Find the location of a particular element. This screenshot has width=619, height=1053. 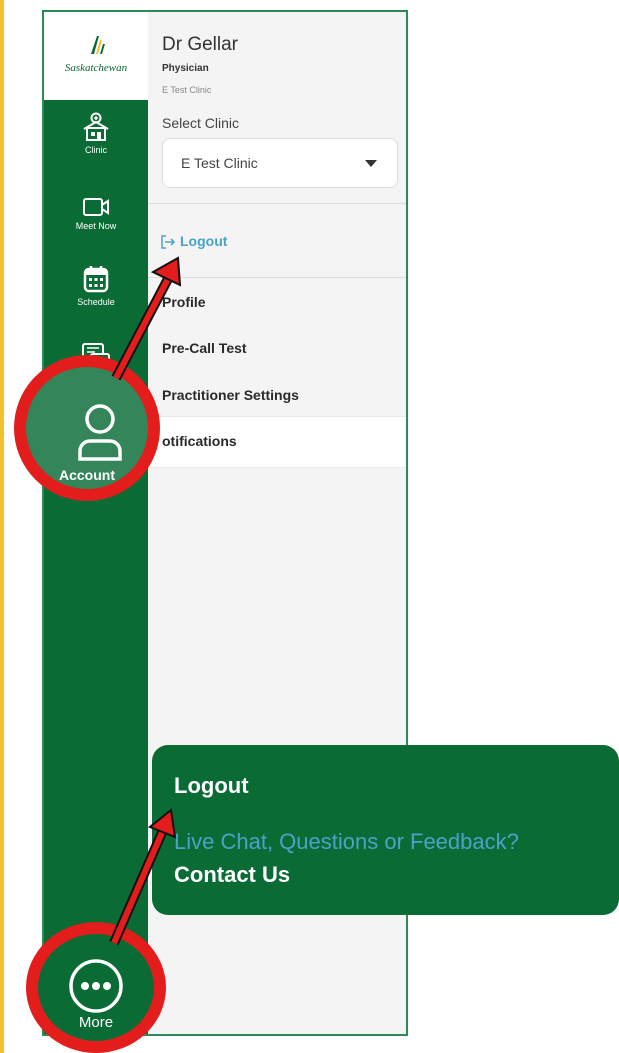

sidebar-item-label: Meet Now is located at coordinates (96, 226).